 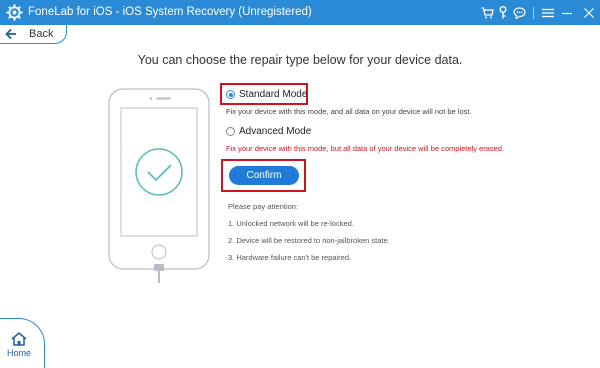 I want to click on home-icon, so click(x=19, y=339).